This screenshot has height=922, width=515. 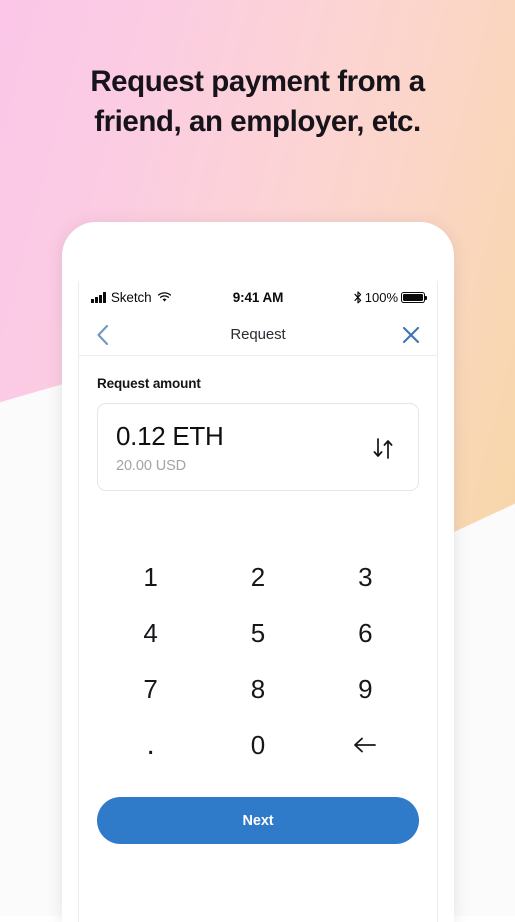 What do you see at coordinates (151, 465) in the screenshot?
I see `amount-secondary-value: 20.00 USD` at bounding box center [151, 465].